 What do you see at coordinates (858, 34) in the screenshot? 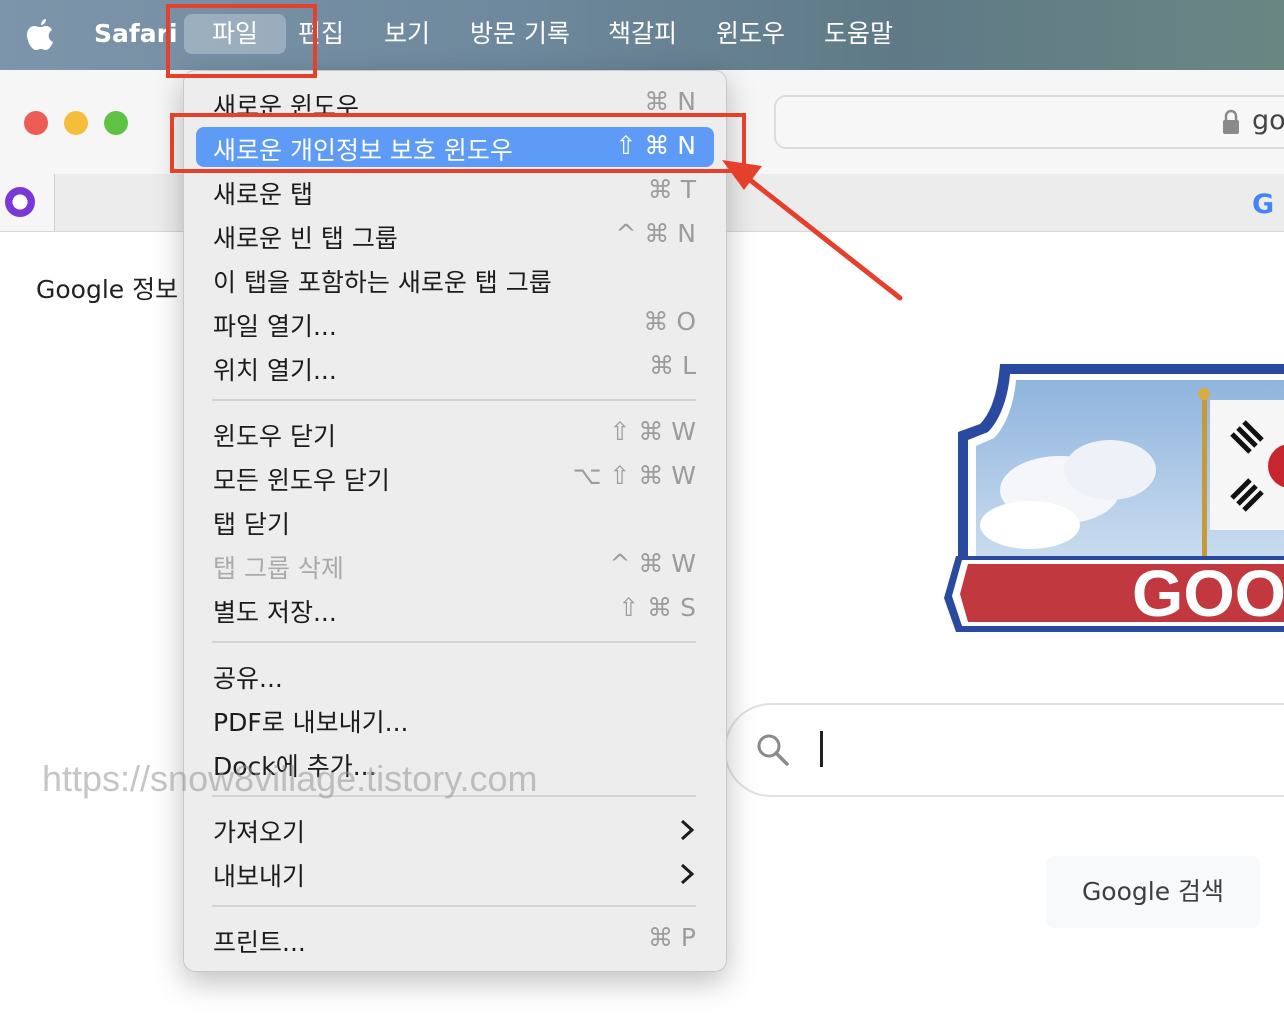
I see `menu-help: 도움말` at bounding box center [858, 34].